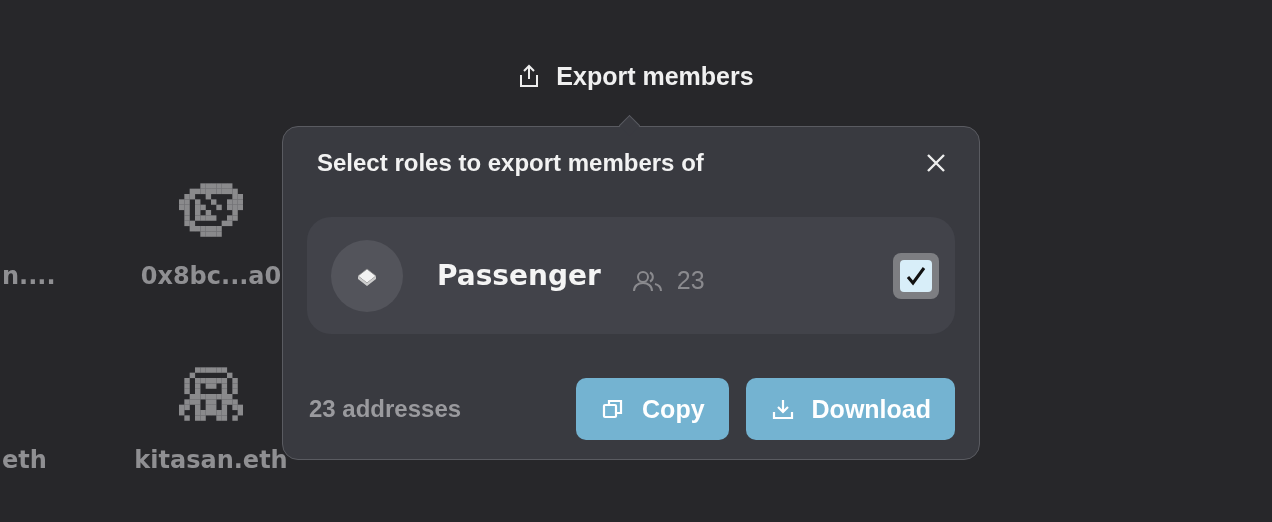  What do you see at coordinates (782, 409) in the screenshot?
I see `download-icon` at bounding box center [782, 409].